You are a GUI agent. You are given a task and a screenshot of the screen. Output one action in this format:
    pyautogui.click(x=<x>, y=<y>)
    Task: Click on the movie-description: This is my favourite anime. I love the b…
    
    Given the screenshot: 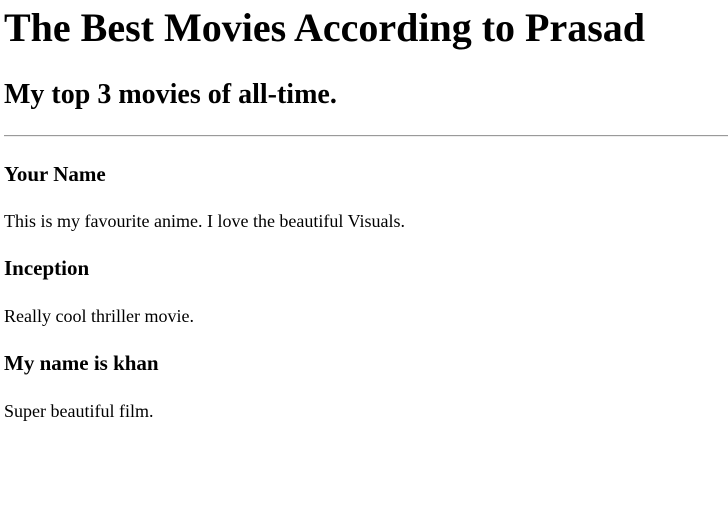 What is the action you would take?
    pyautogui.click(x=205, y=221)
    